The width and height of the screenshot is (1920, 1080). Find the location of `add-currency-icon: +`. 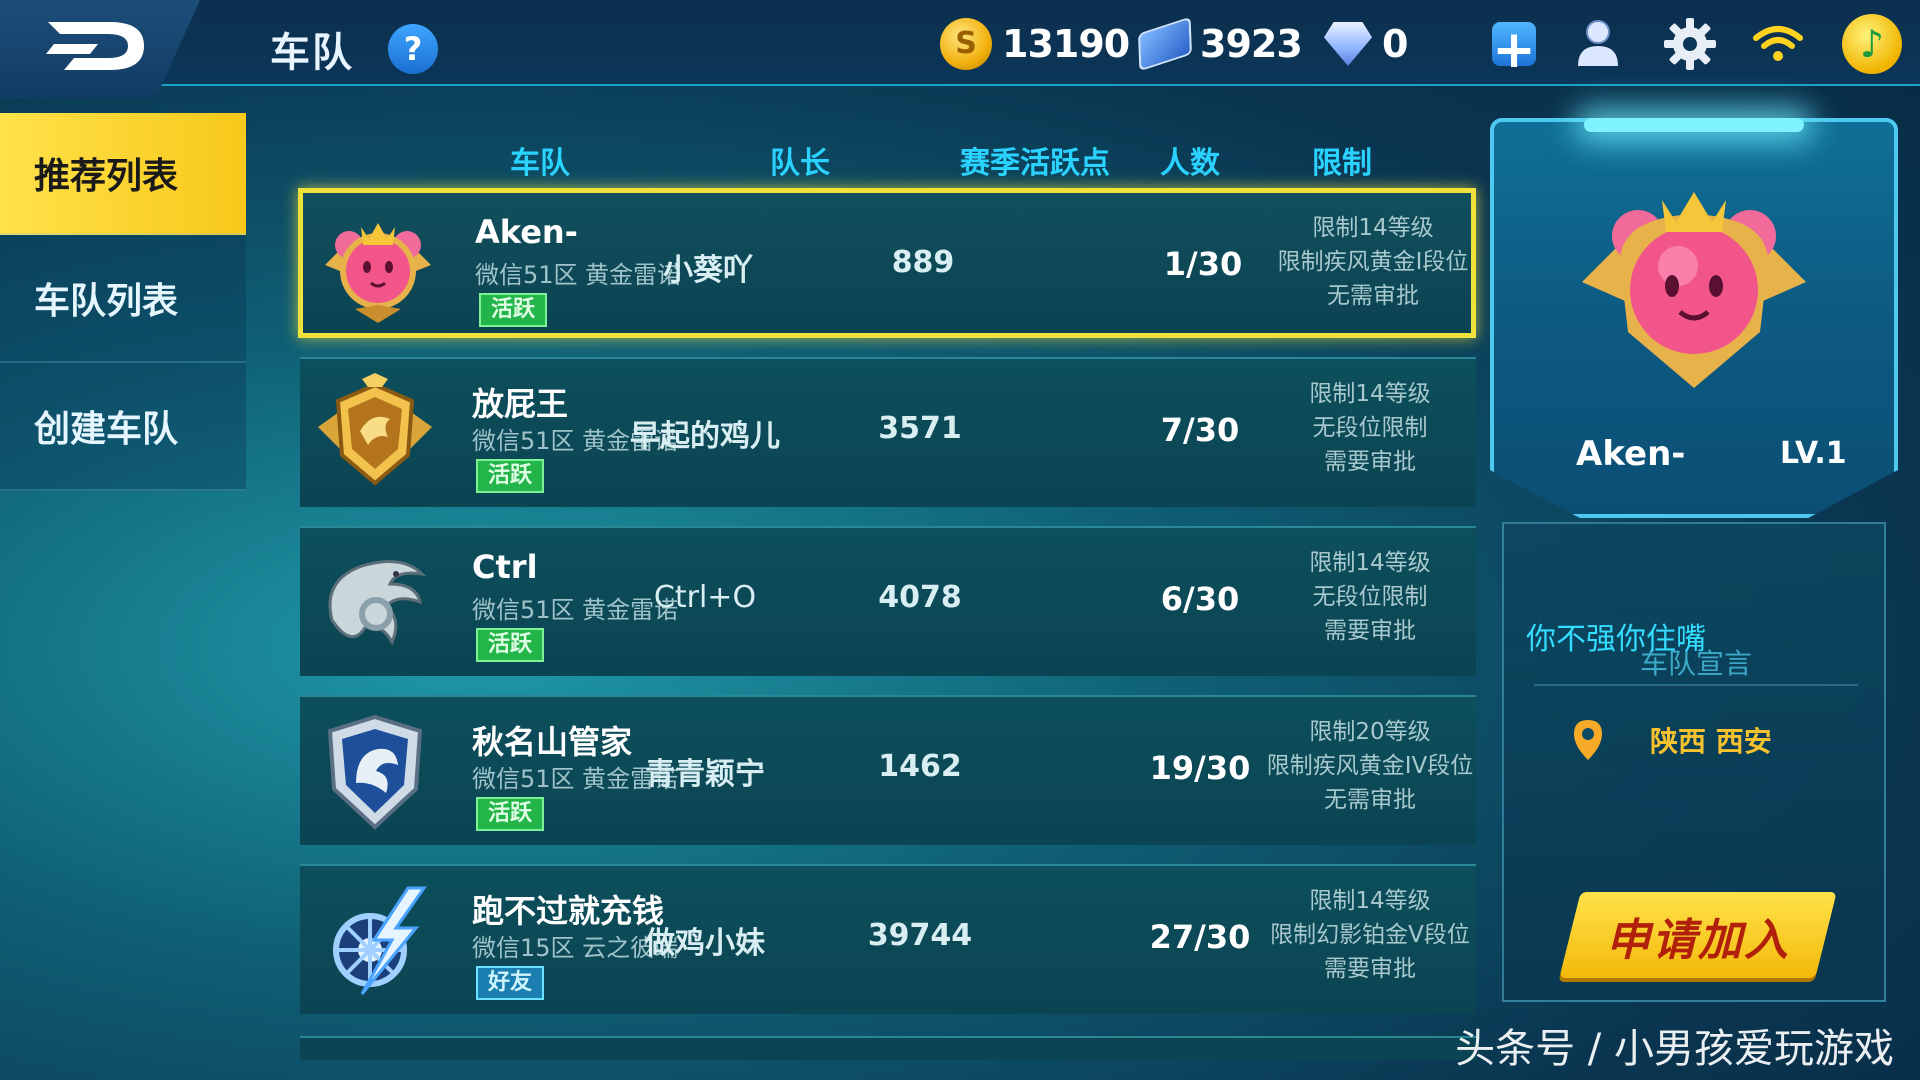

add-currency-icon: + is located at coordinates (1514, 50).